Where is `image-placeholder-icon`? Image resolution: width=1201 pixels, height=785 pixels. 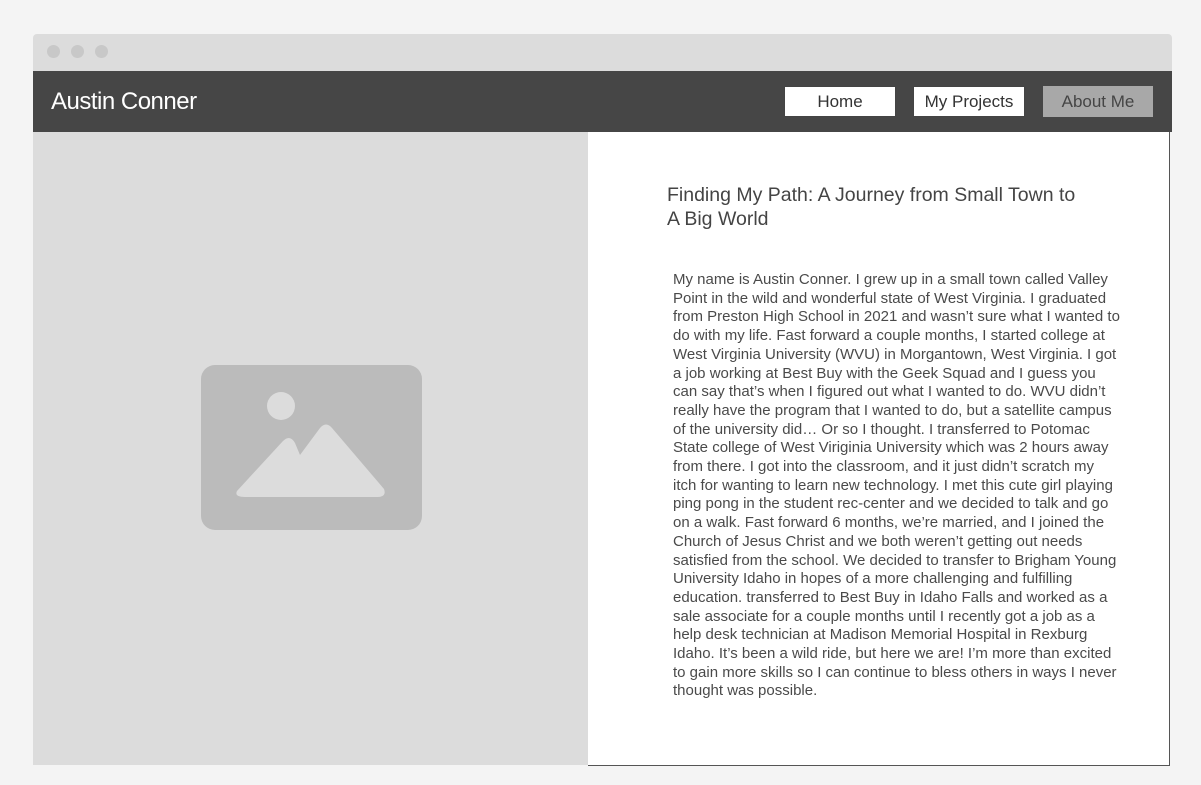
image-placeholder-icon is located at coordinates (311, 447).